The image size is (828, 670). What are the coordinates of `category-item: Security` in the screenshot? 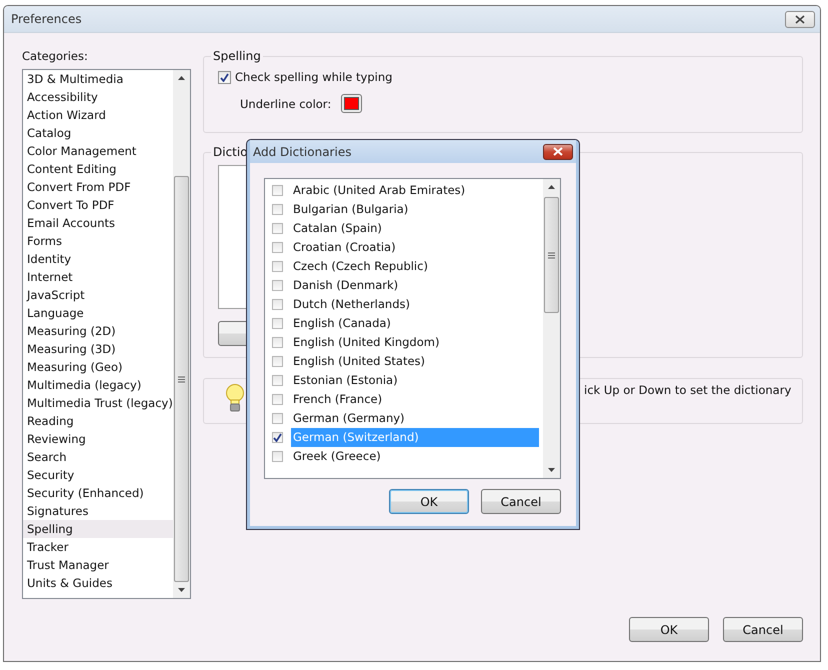 It's located at (98, 475).